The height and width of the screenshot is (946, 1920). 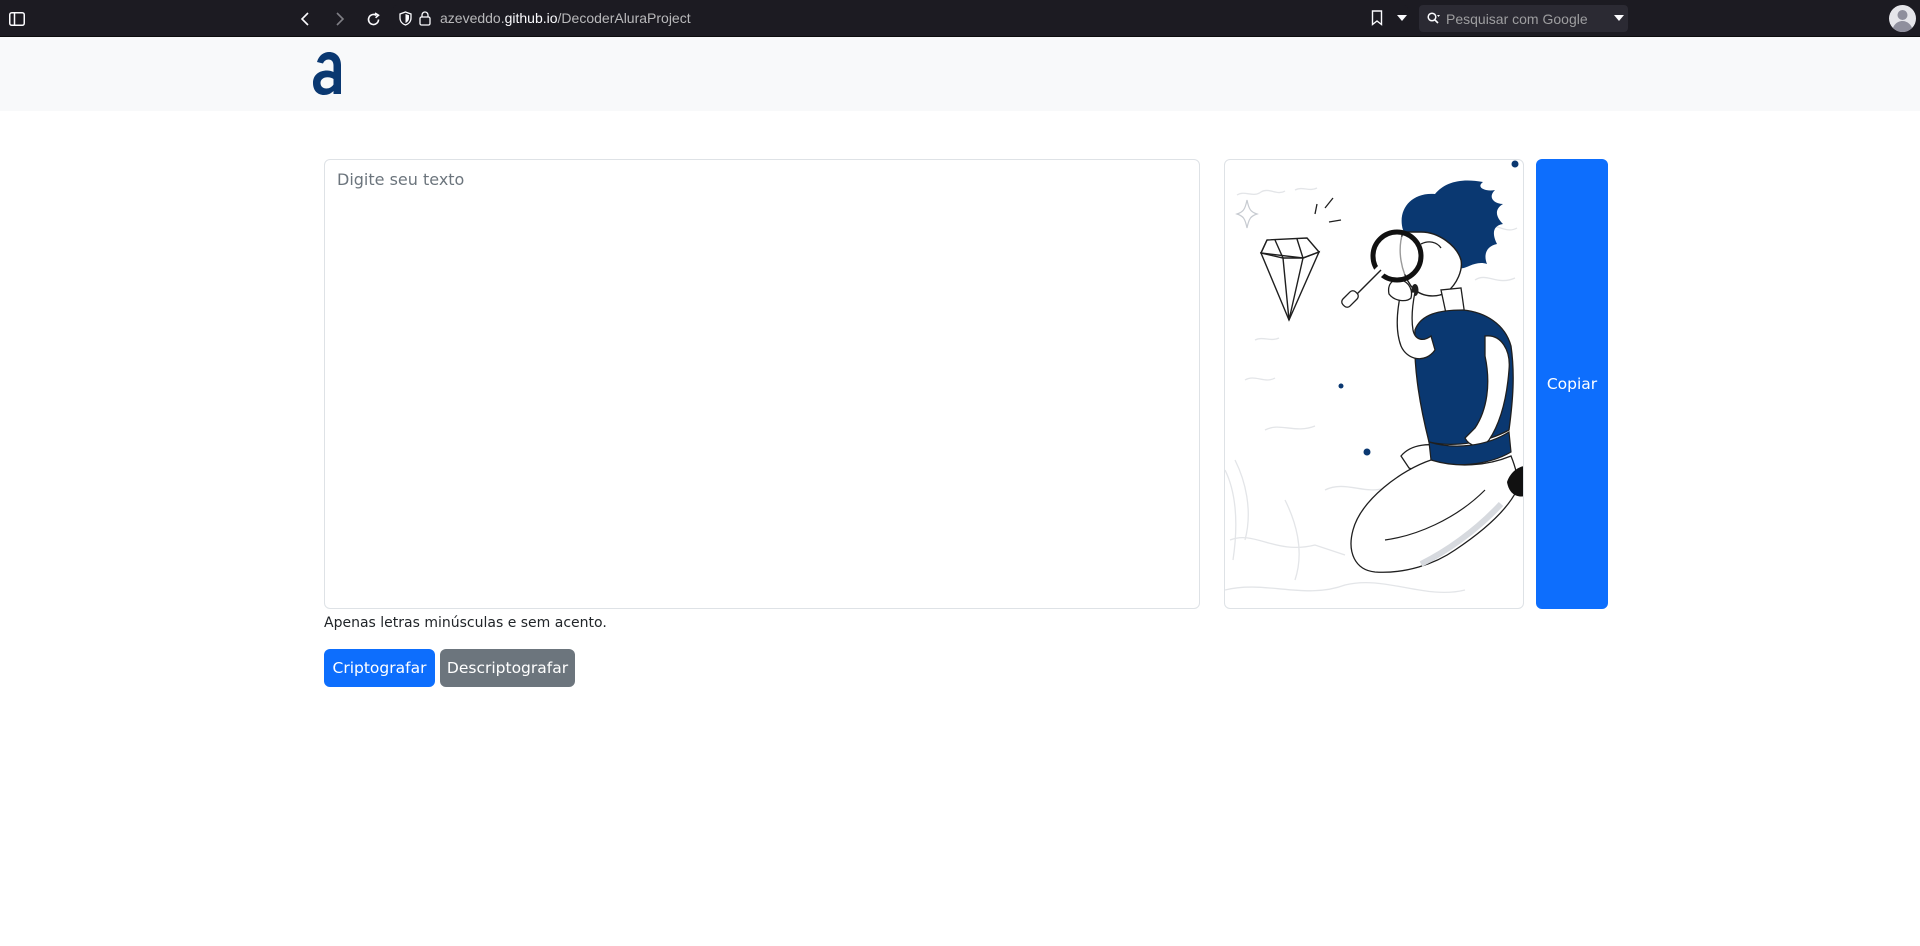 I want to click on person-magnifying-glass-illustration, so click(x=1374, y=377).